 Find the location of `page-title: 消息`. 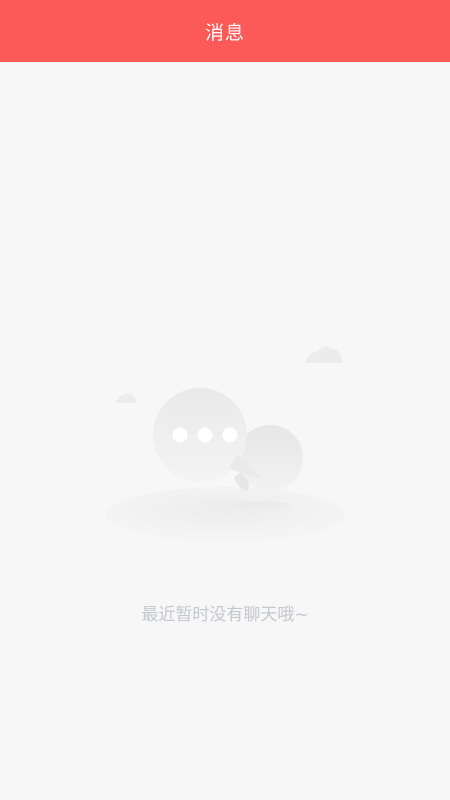

page-title: 消息 is located at coordinates (224, 32).